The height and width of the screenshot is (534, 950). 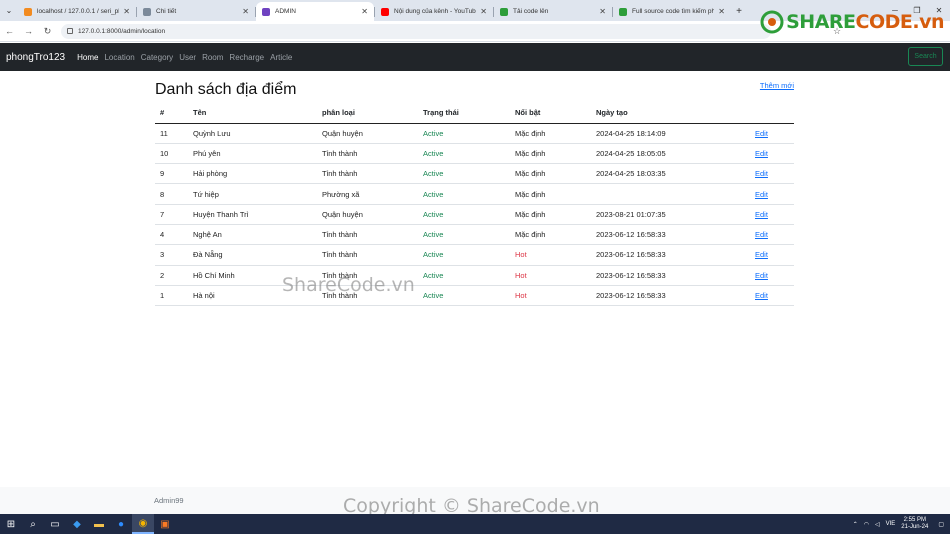 I want to click on tab-search-icon: ⌄, so click(x=9, y=10).